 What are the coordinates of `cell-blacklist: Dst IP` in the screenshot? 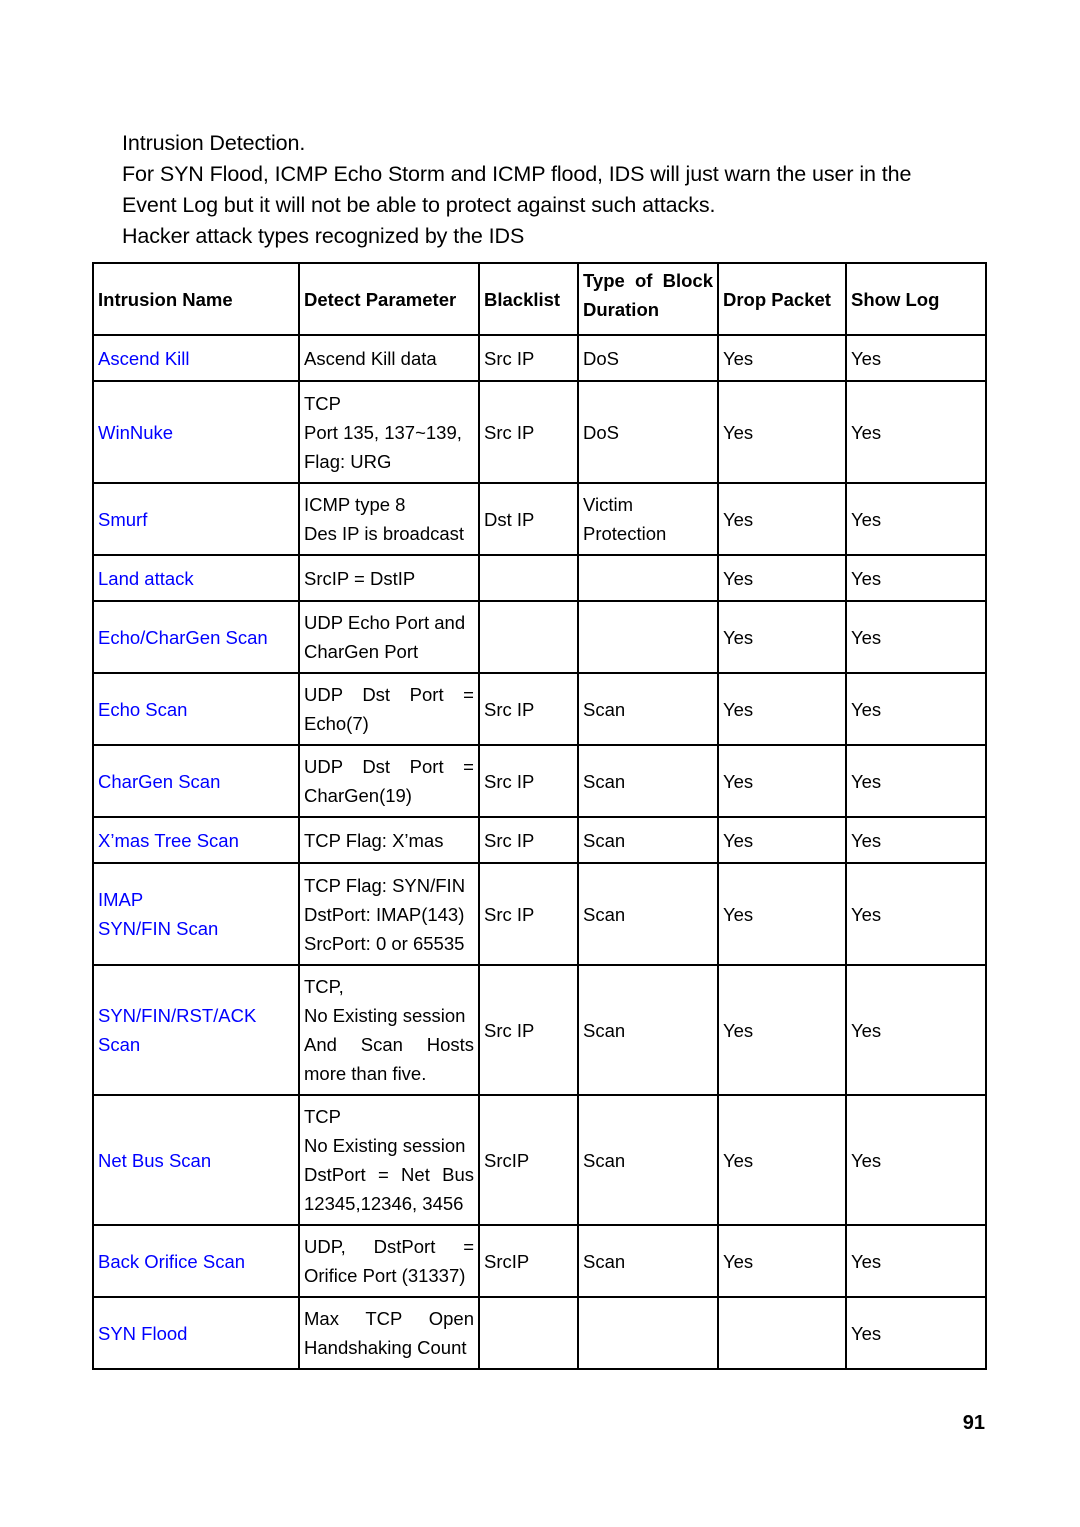 It's located at (528, 519).